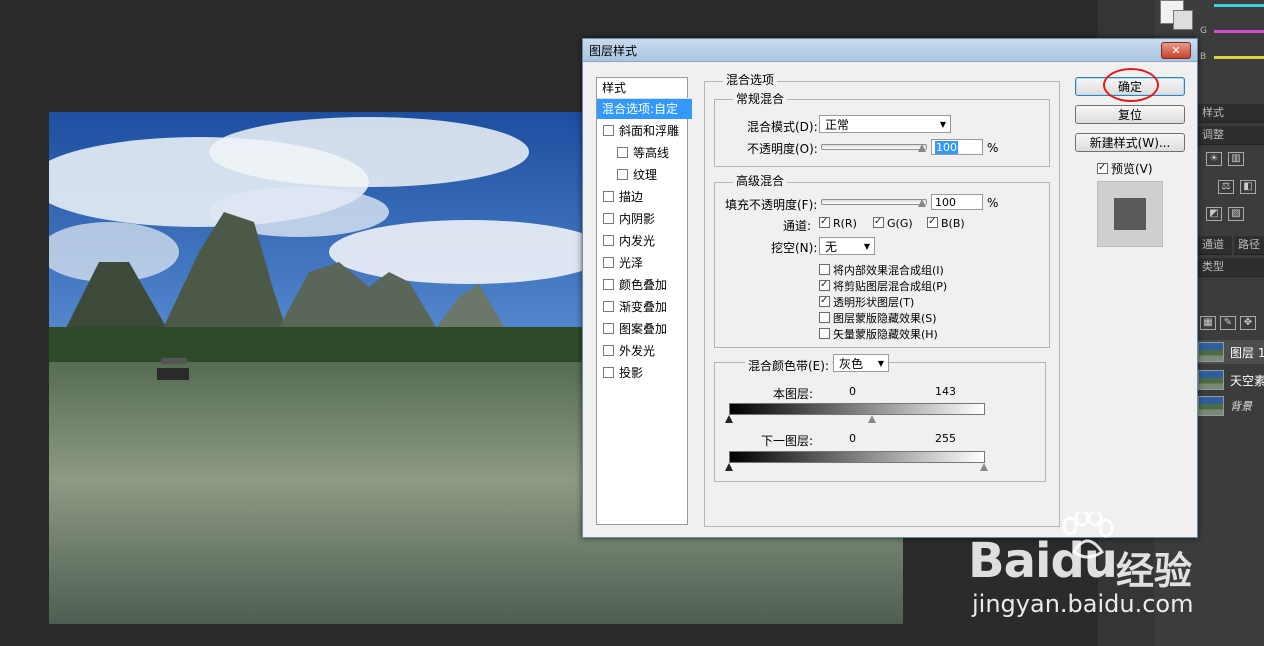 This screenshot has width=1264, height=646. Describe the element at coordinates (642, 351) in the screenshot. I see `style-item-outer-glow: 外发光` at that location.